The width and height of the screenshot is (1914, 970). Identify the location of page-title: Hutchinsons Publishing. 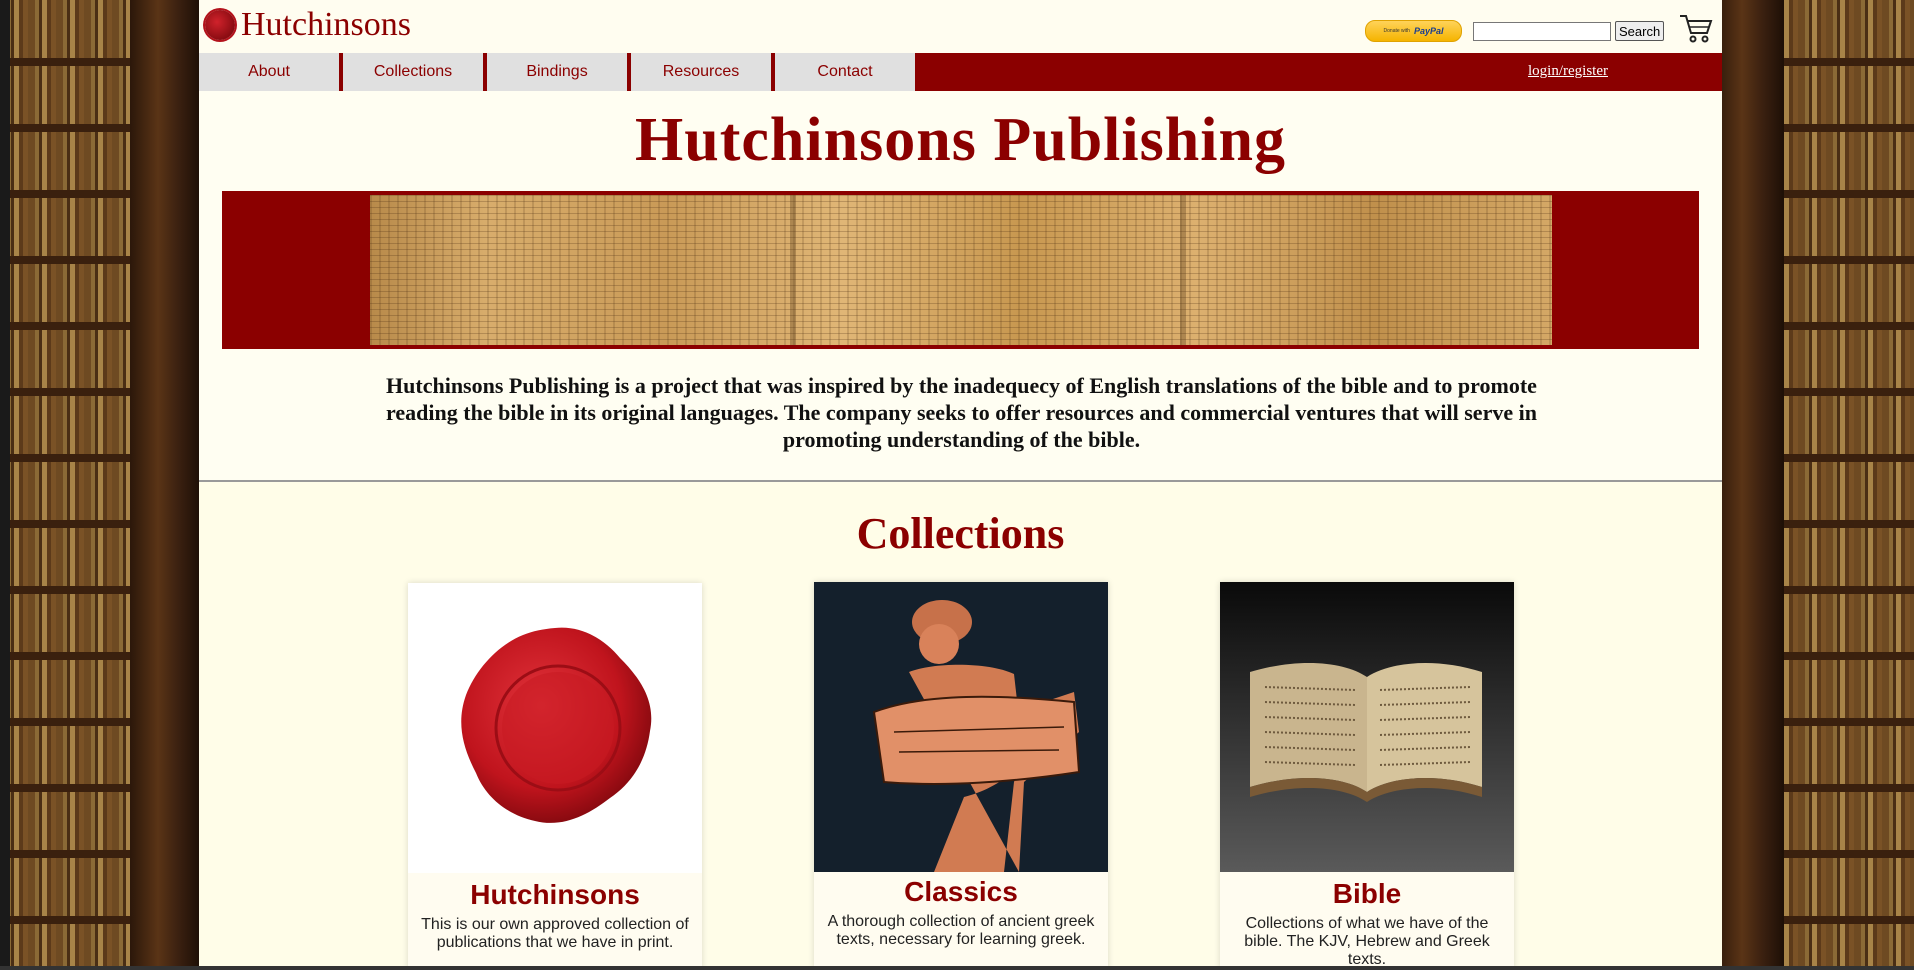
(960, 140).